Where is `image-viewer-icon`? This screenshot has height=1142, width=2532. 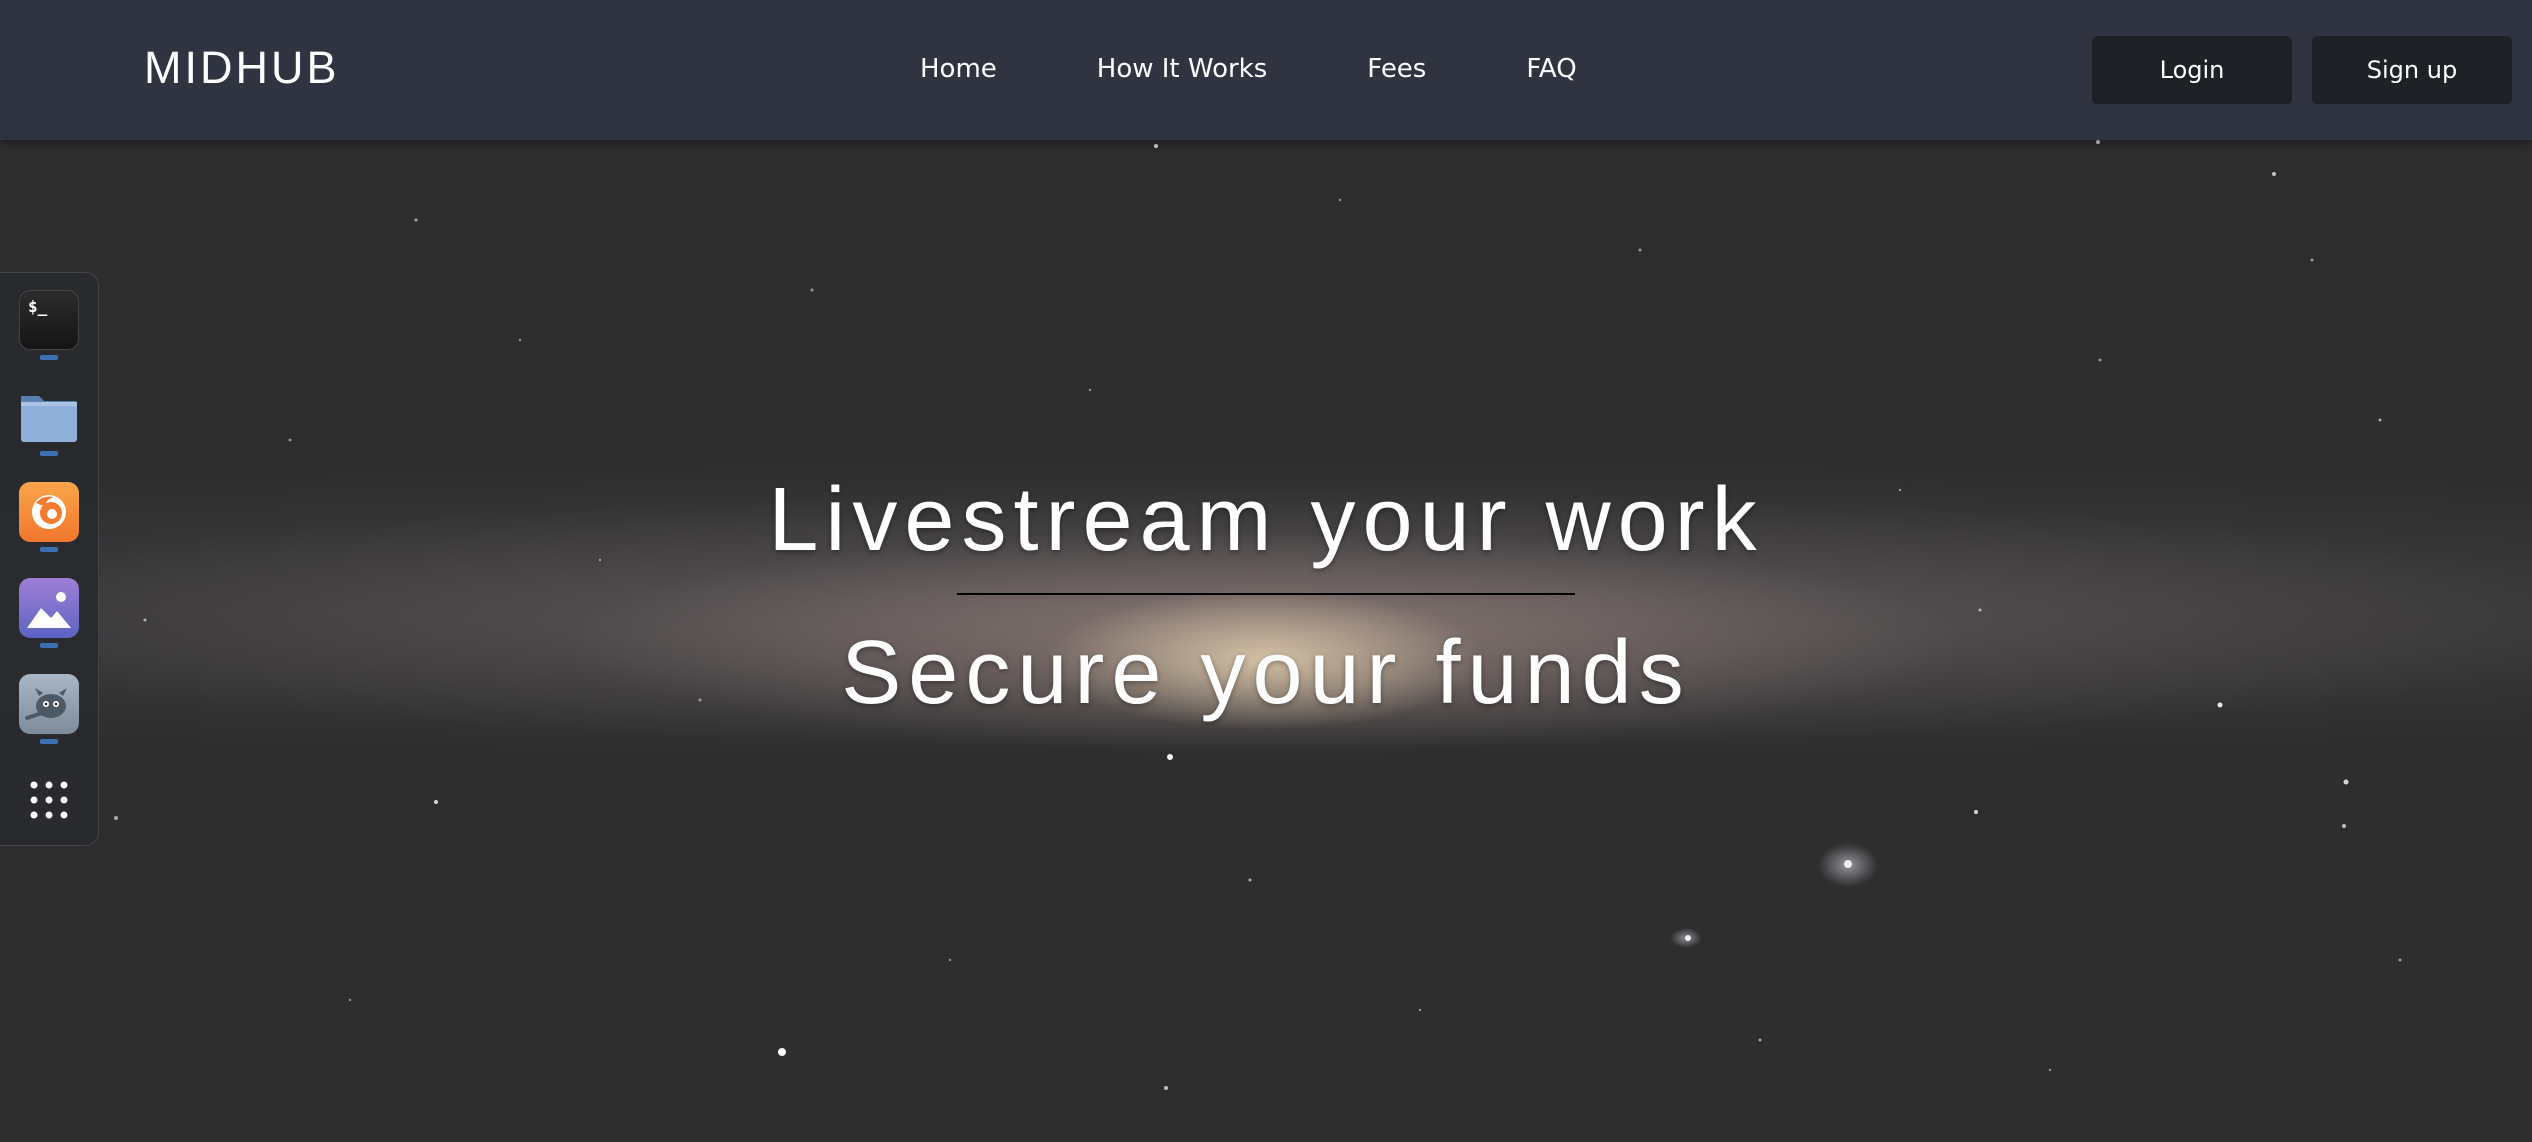
image-viewer-icon is located at coordinates (49, 608).